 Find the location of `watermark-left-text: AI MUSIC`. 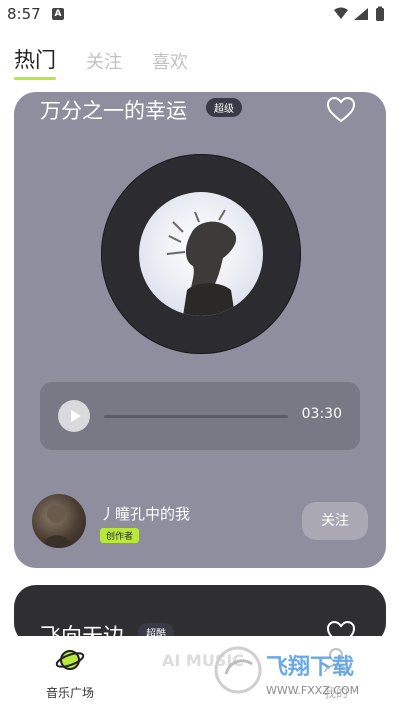

watermark-left-text: AI MUSIC is located at coordinates (203, 660).